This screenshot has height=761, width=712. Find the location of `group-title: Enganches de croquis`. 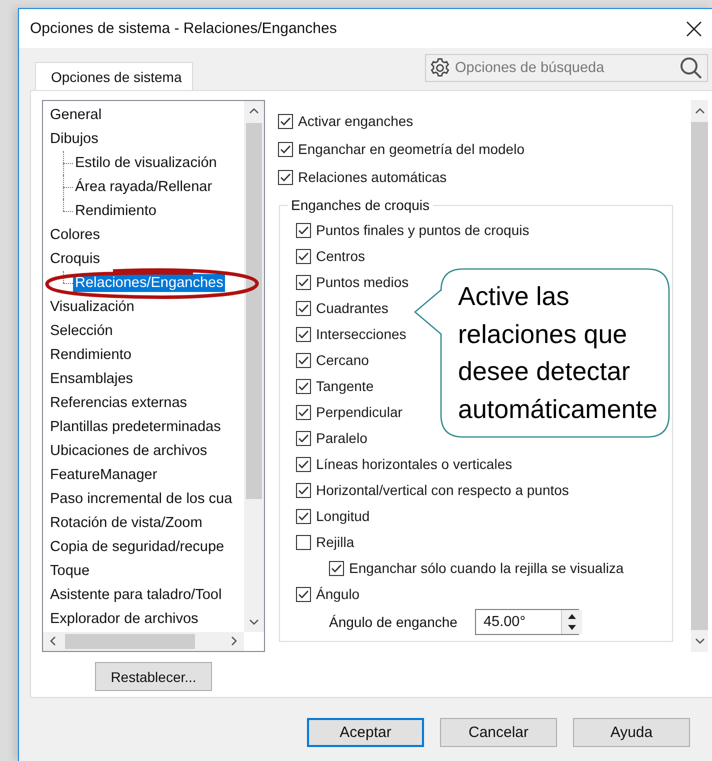

group-title: Enganches de croquis is located at coordinates (360, 205).